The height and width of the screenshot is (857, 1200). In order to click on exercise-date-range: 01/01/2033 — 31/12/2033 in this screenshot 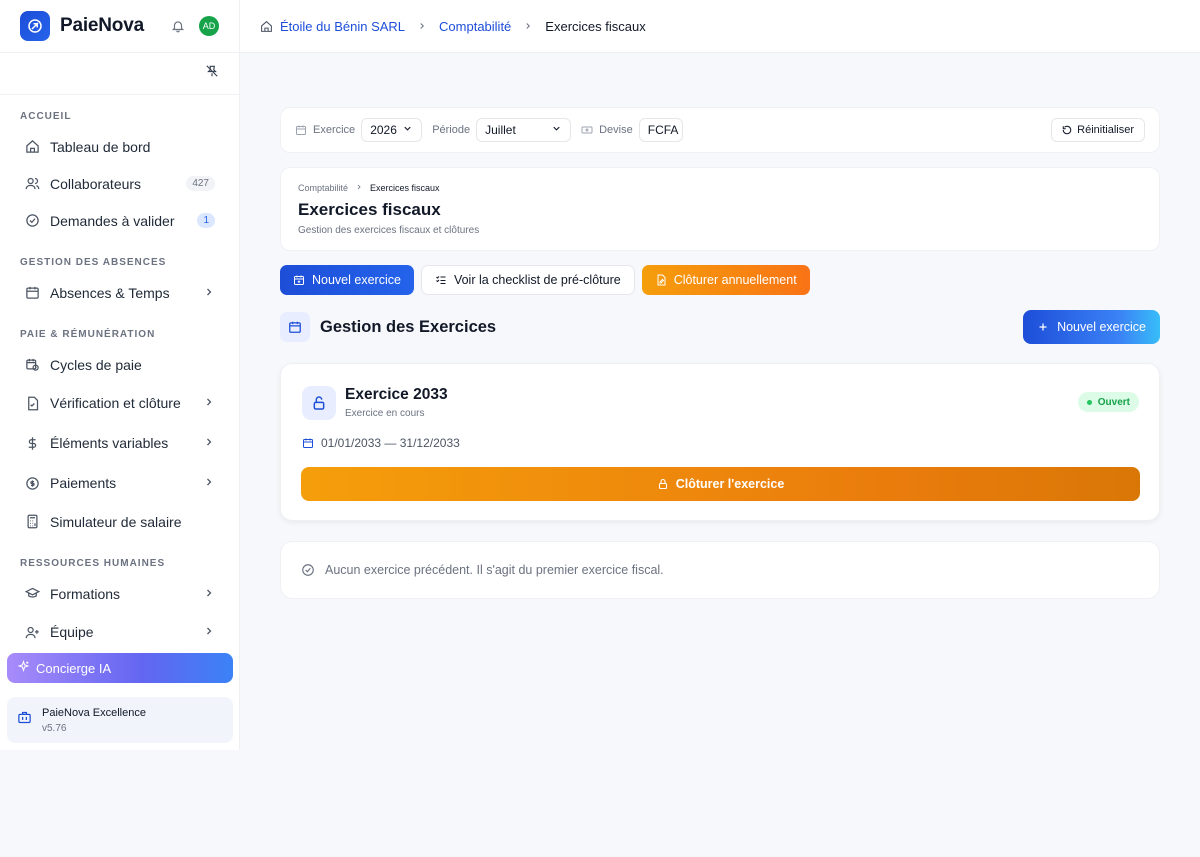, I will do `click(390, 443)`.